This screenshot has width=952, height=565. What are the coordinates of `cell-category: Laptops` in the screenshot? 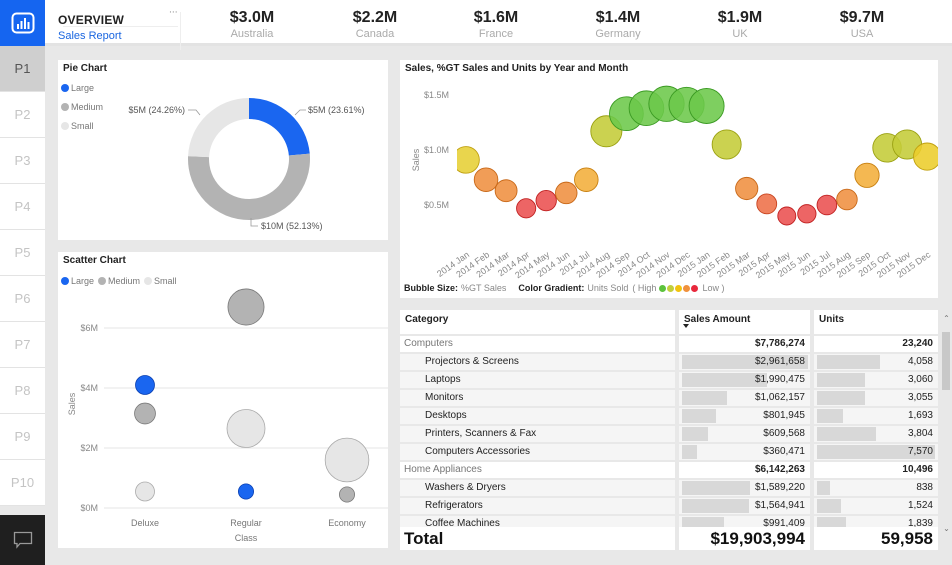 It's located at (537, 380).